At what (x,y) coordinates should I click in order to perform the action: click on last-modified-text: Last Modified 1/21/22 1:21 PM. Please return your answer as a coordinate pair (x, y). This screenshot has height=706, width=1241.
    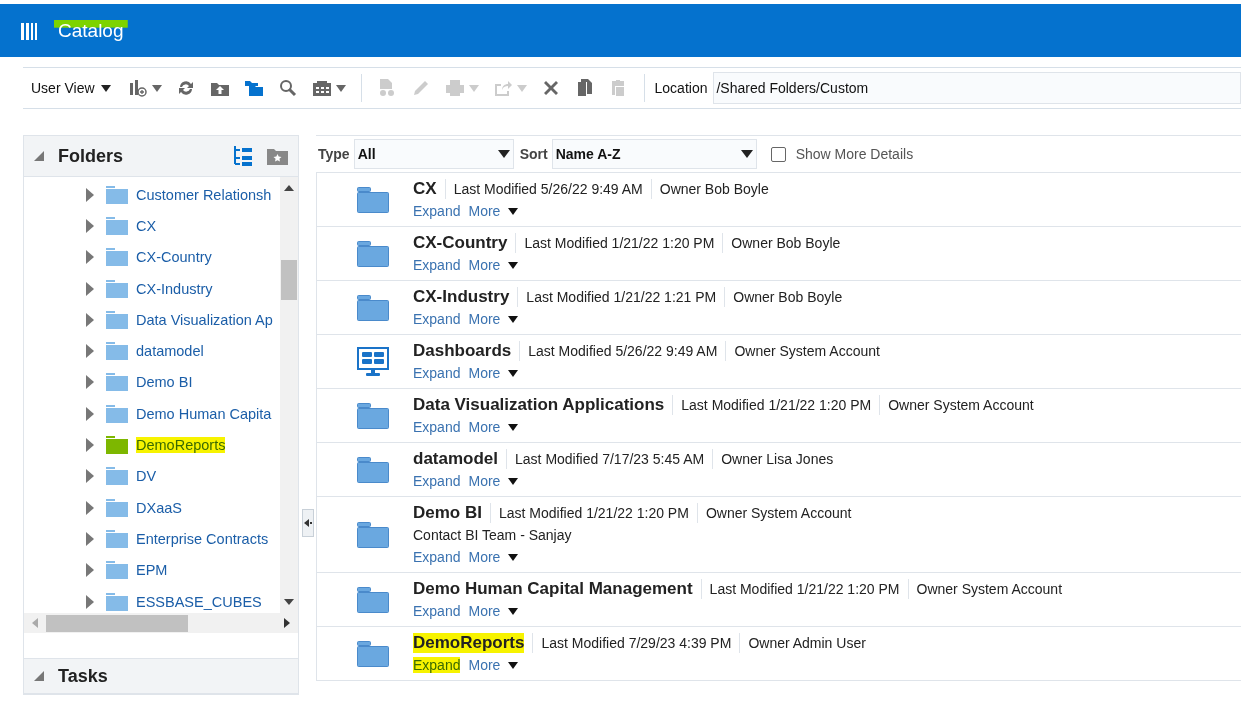
    Looking at the image, I should click on (621, 296).